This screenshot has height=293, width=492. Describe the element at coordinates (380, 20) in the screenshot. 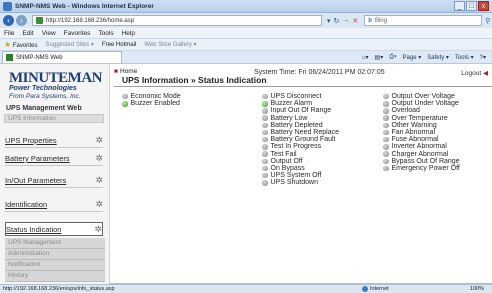

I see `search-placeholder: Bing` at that location.